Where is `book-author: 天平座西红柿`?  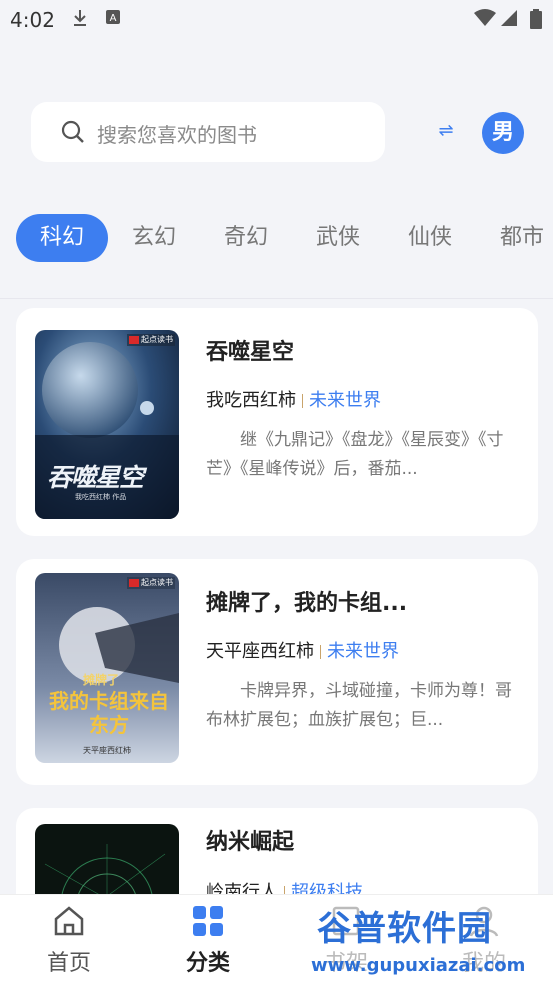
book-author: 天平座西红柿 is located at coordinates (260, 651).